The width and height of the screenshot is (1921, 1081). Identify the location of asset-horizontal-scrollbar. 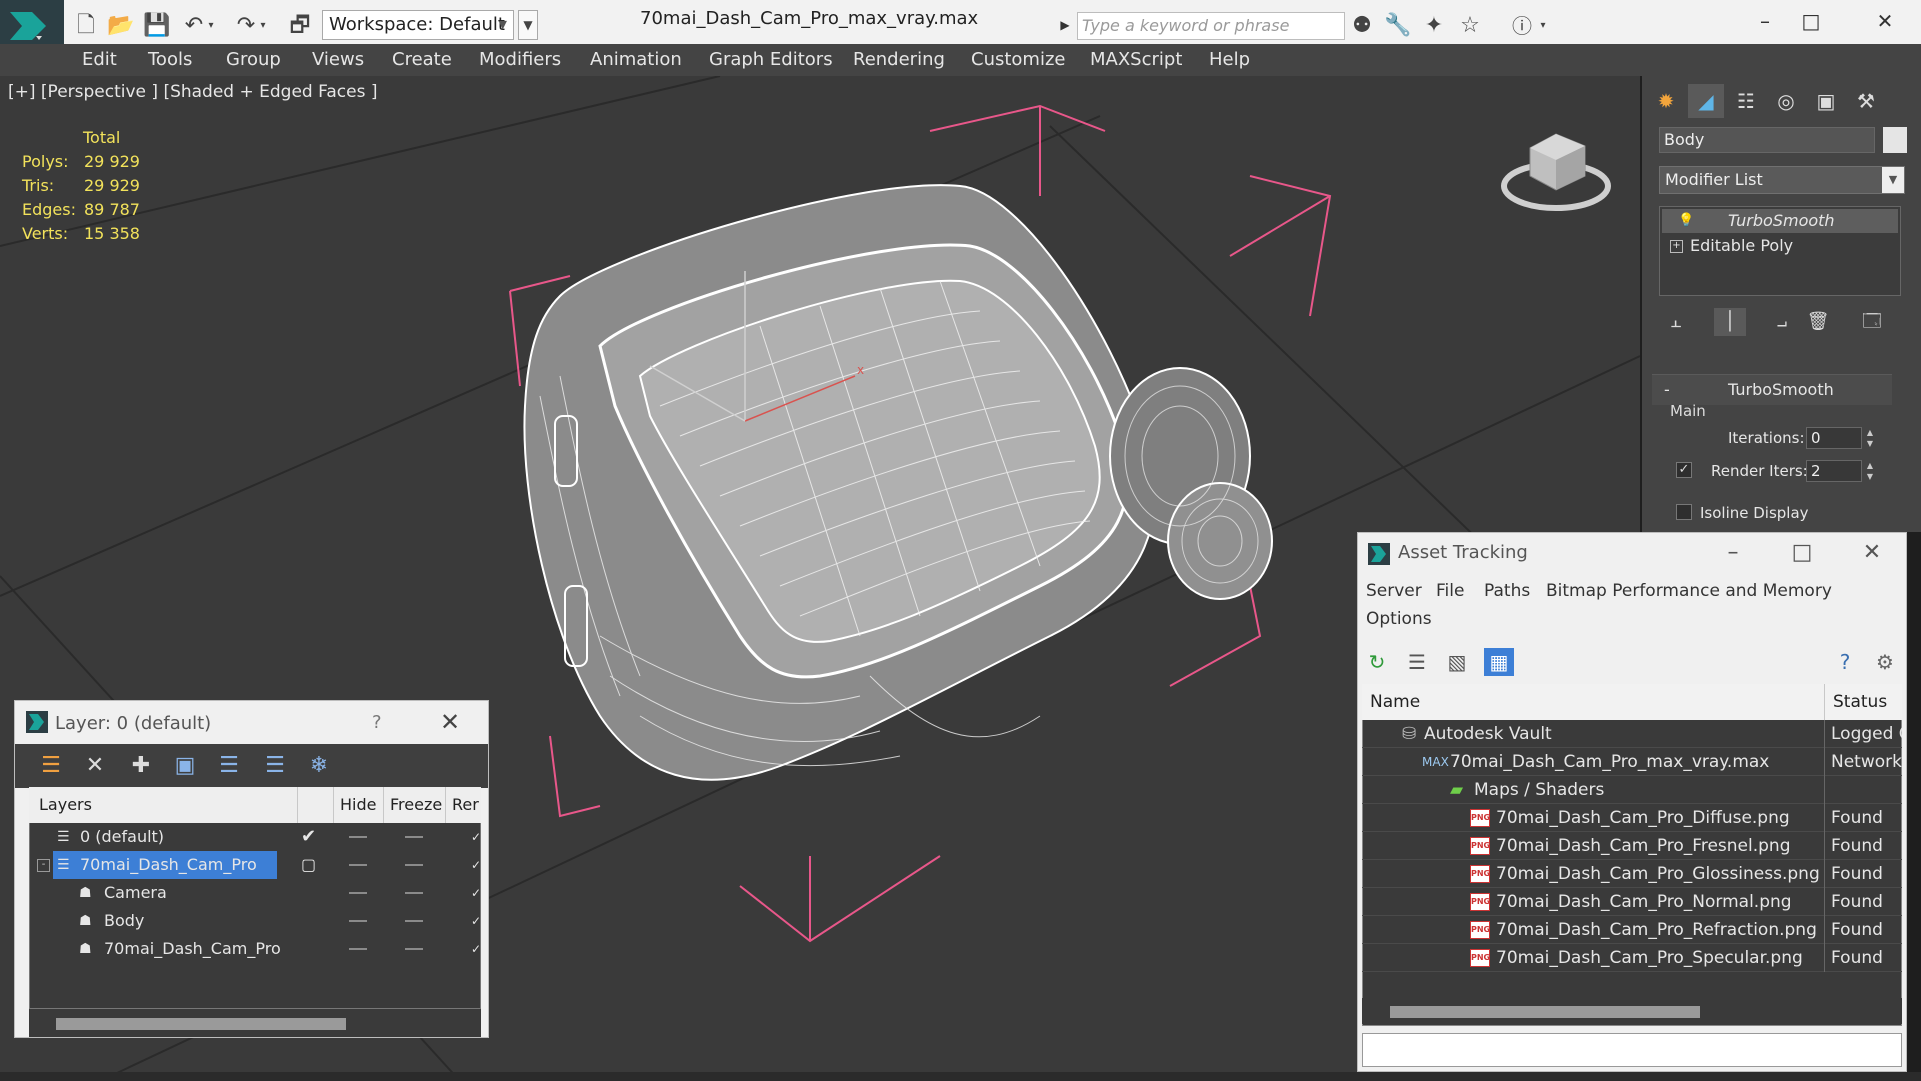
(1632, 1011).